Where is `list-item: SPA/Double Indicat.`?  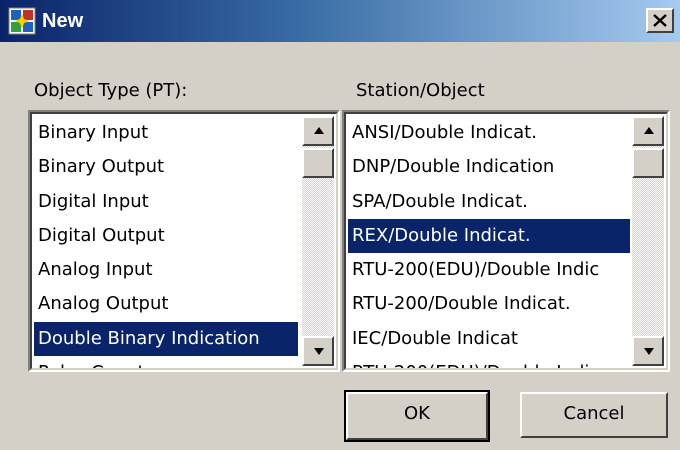
list-item: SPA/Double Indicat. is located at coordinates (489, 202).